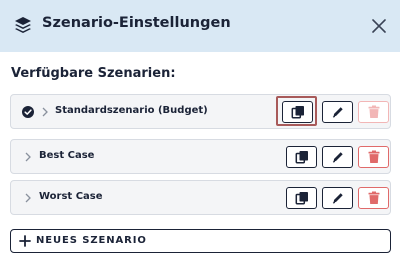  I want to click on dialog-title: Szenario-Einstellungen, so click(136, 23).